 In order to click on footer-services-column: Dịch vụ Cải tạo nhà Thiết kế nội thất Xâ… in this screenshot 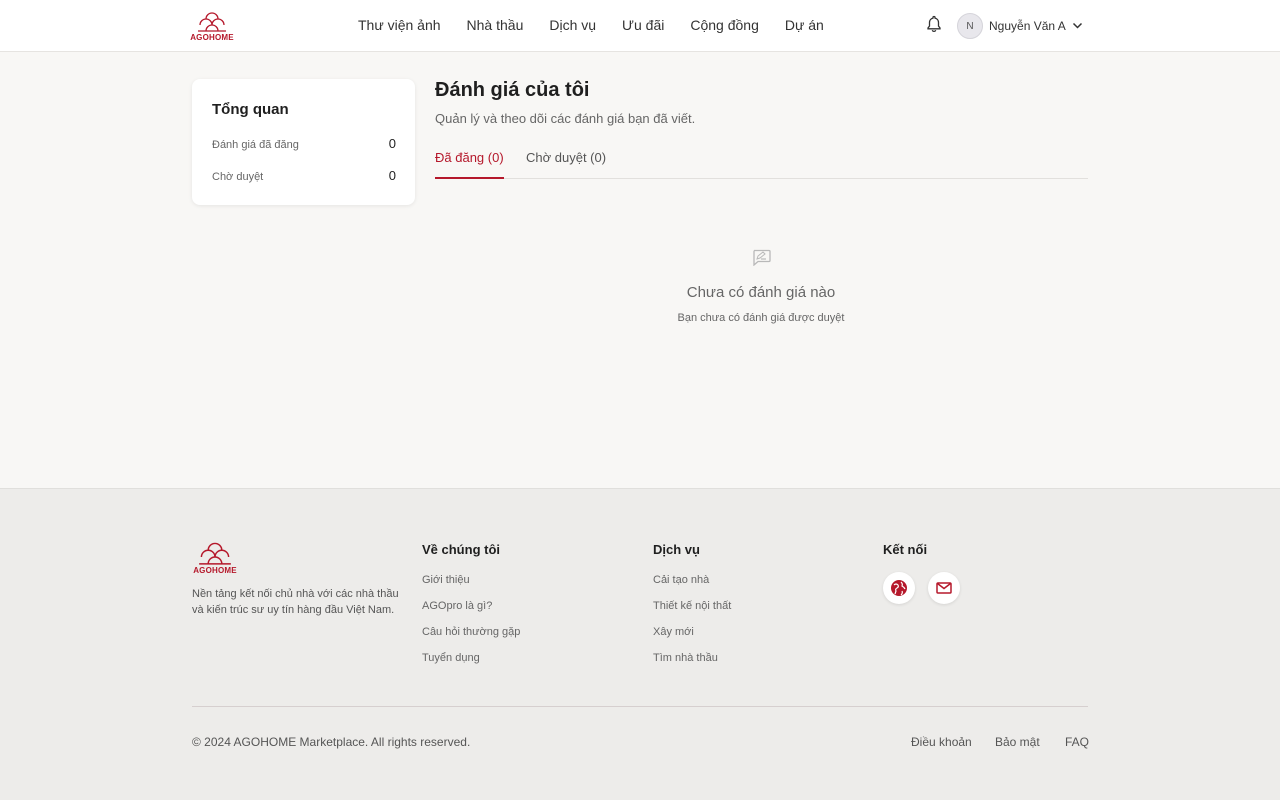, I will do `click(692, 610)`.